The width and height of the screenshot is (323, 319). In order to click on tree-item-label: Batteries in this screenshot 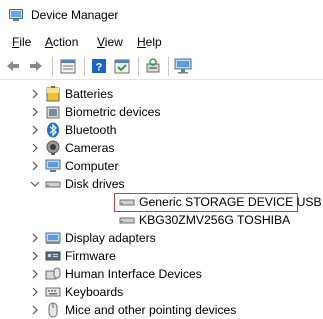, I will do `click(89, 94)`.